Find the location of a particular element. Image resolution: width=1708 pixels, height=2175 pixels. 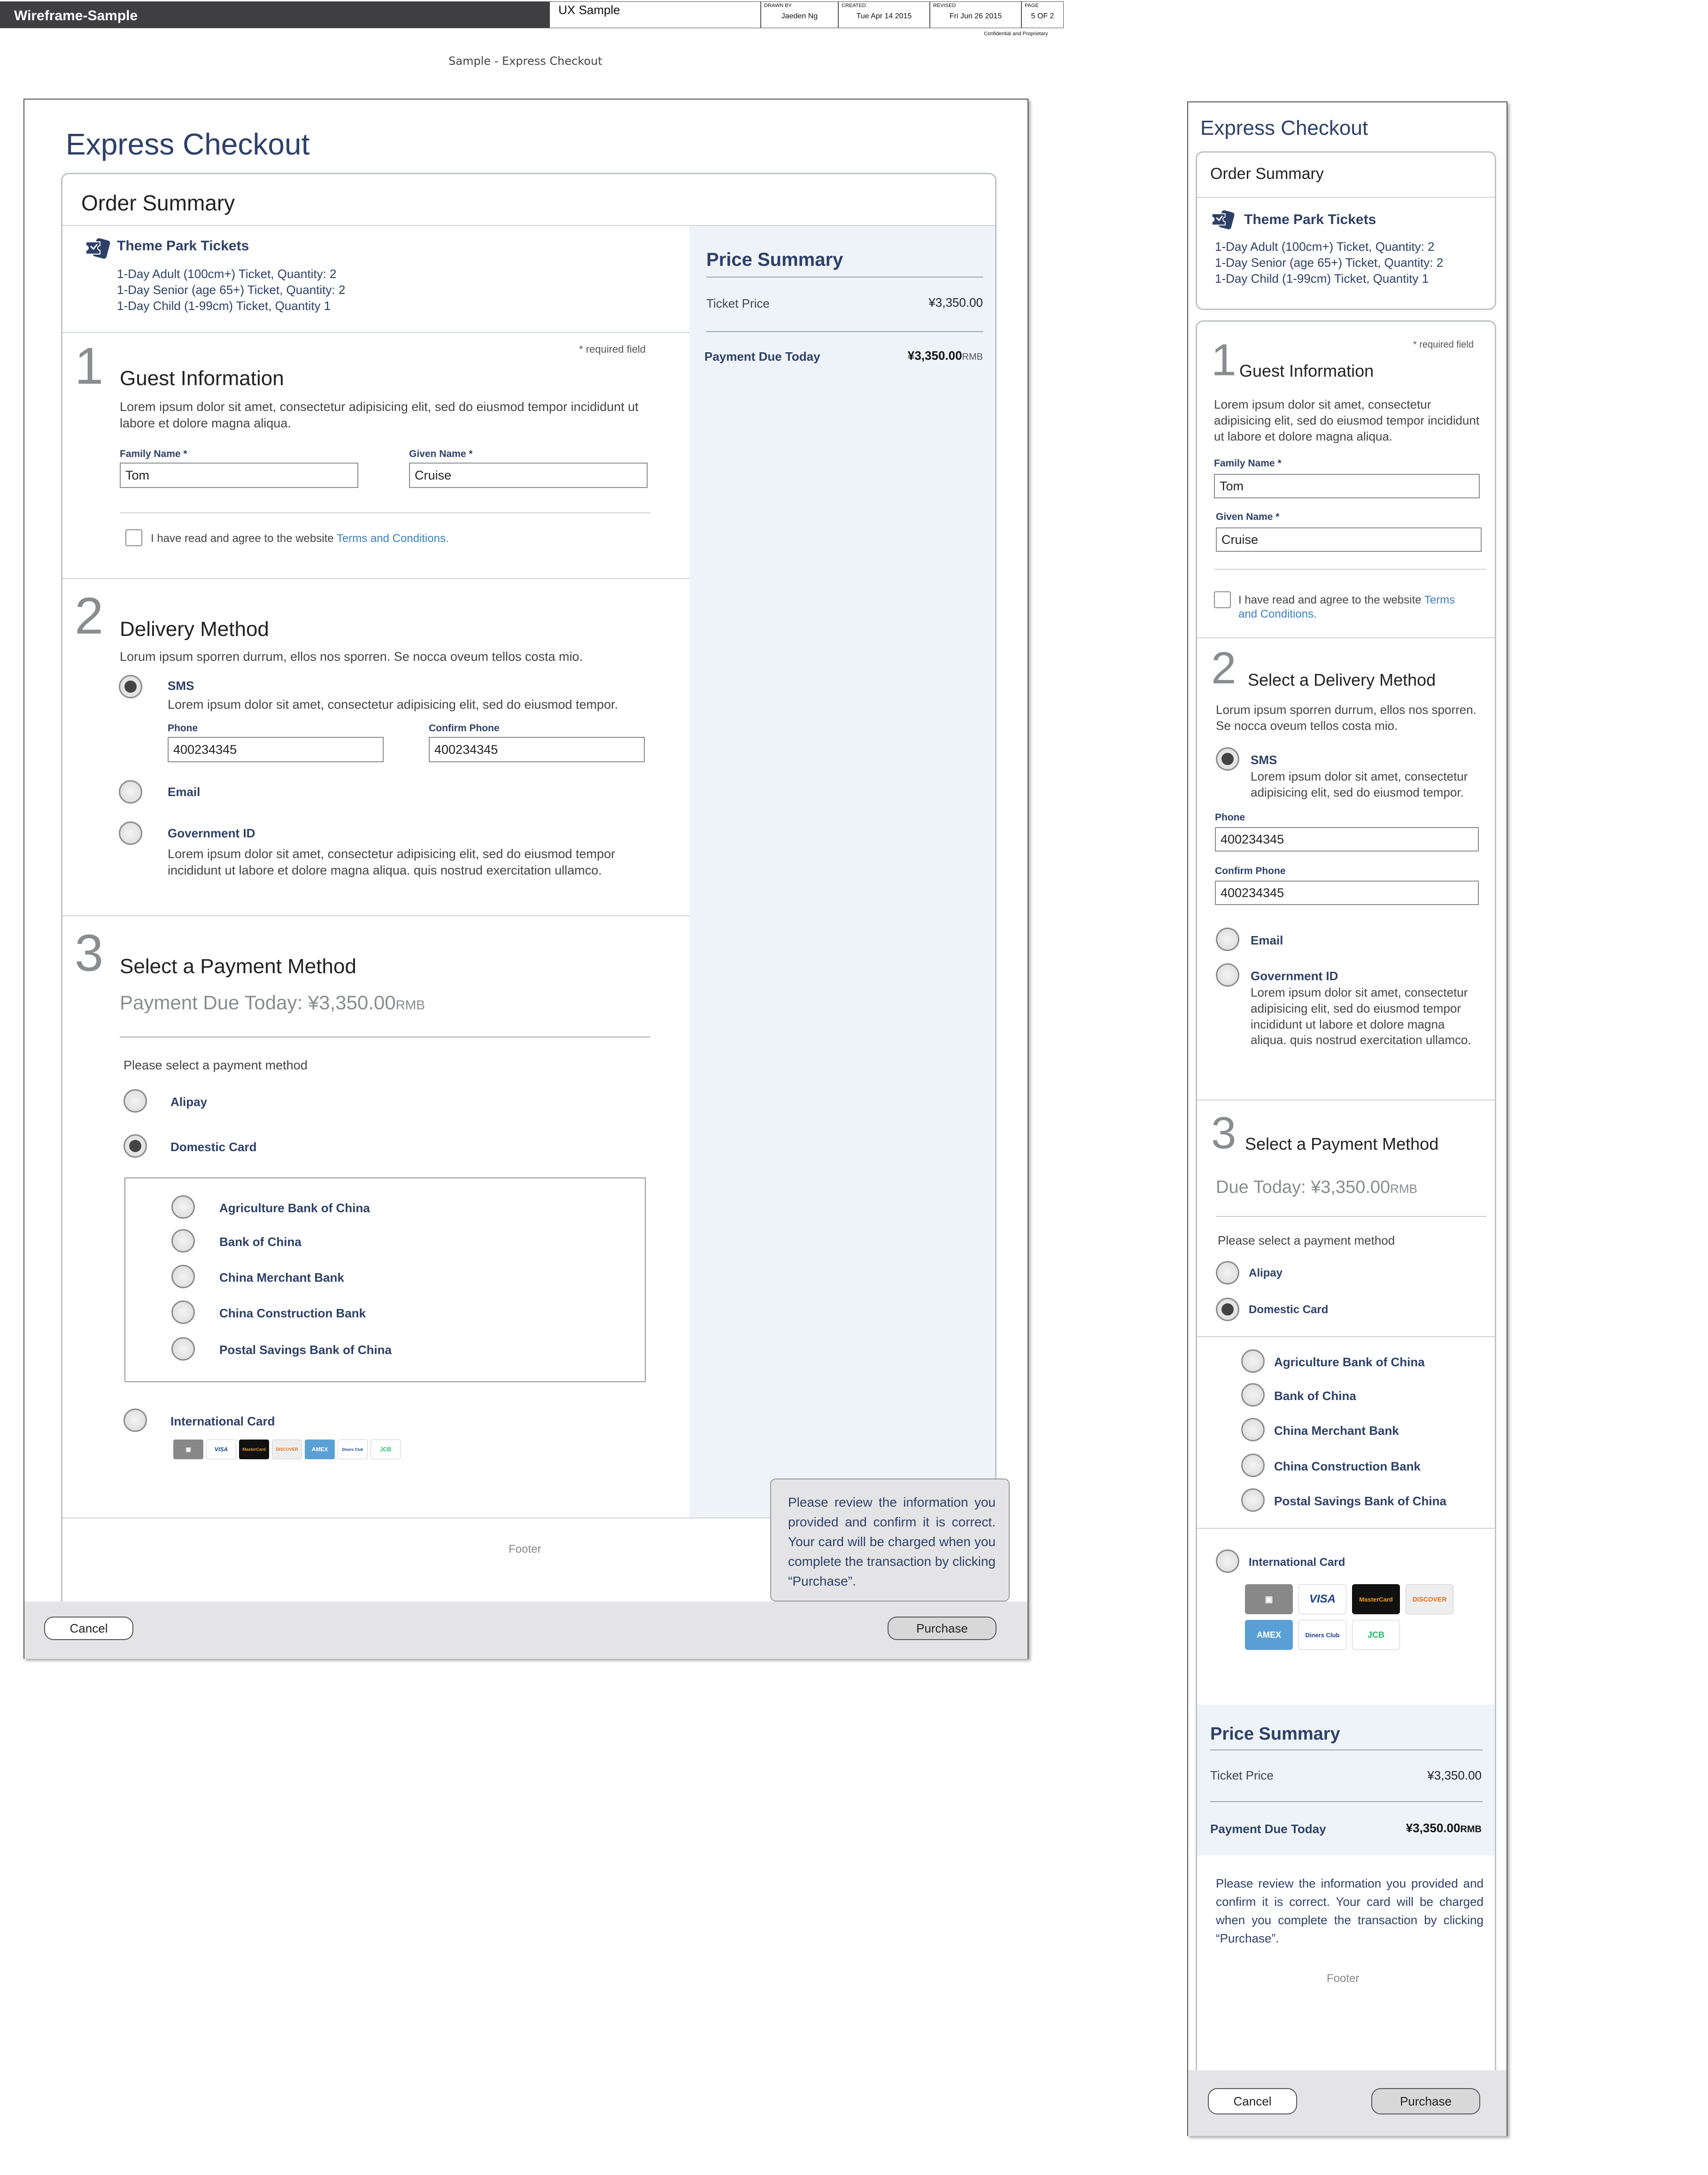

product-name: Theme Park Tickets is located at coordinates (1310, 219).